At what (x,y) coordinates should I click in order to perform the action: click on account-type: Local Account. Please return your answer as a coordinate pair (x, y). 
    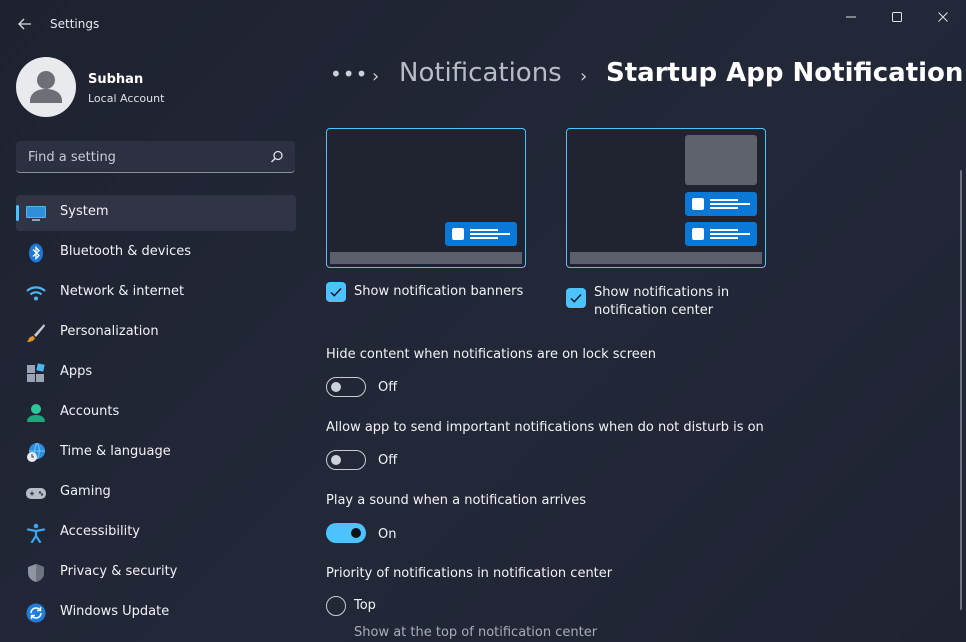
    Looking at the image, I should click on (126, 98).